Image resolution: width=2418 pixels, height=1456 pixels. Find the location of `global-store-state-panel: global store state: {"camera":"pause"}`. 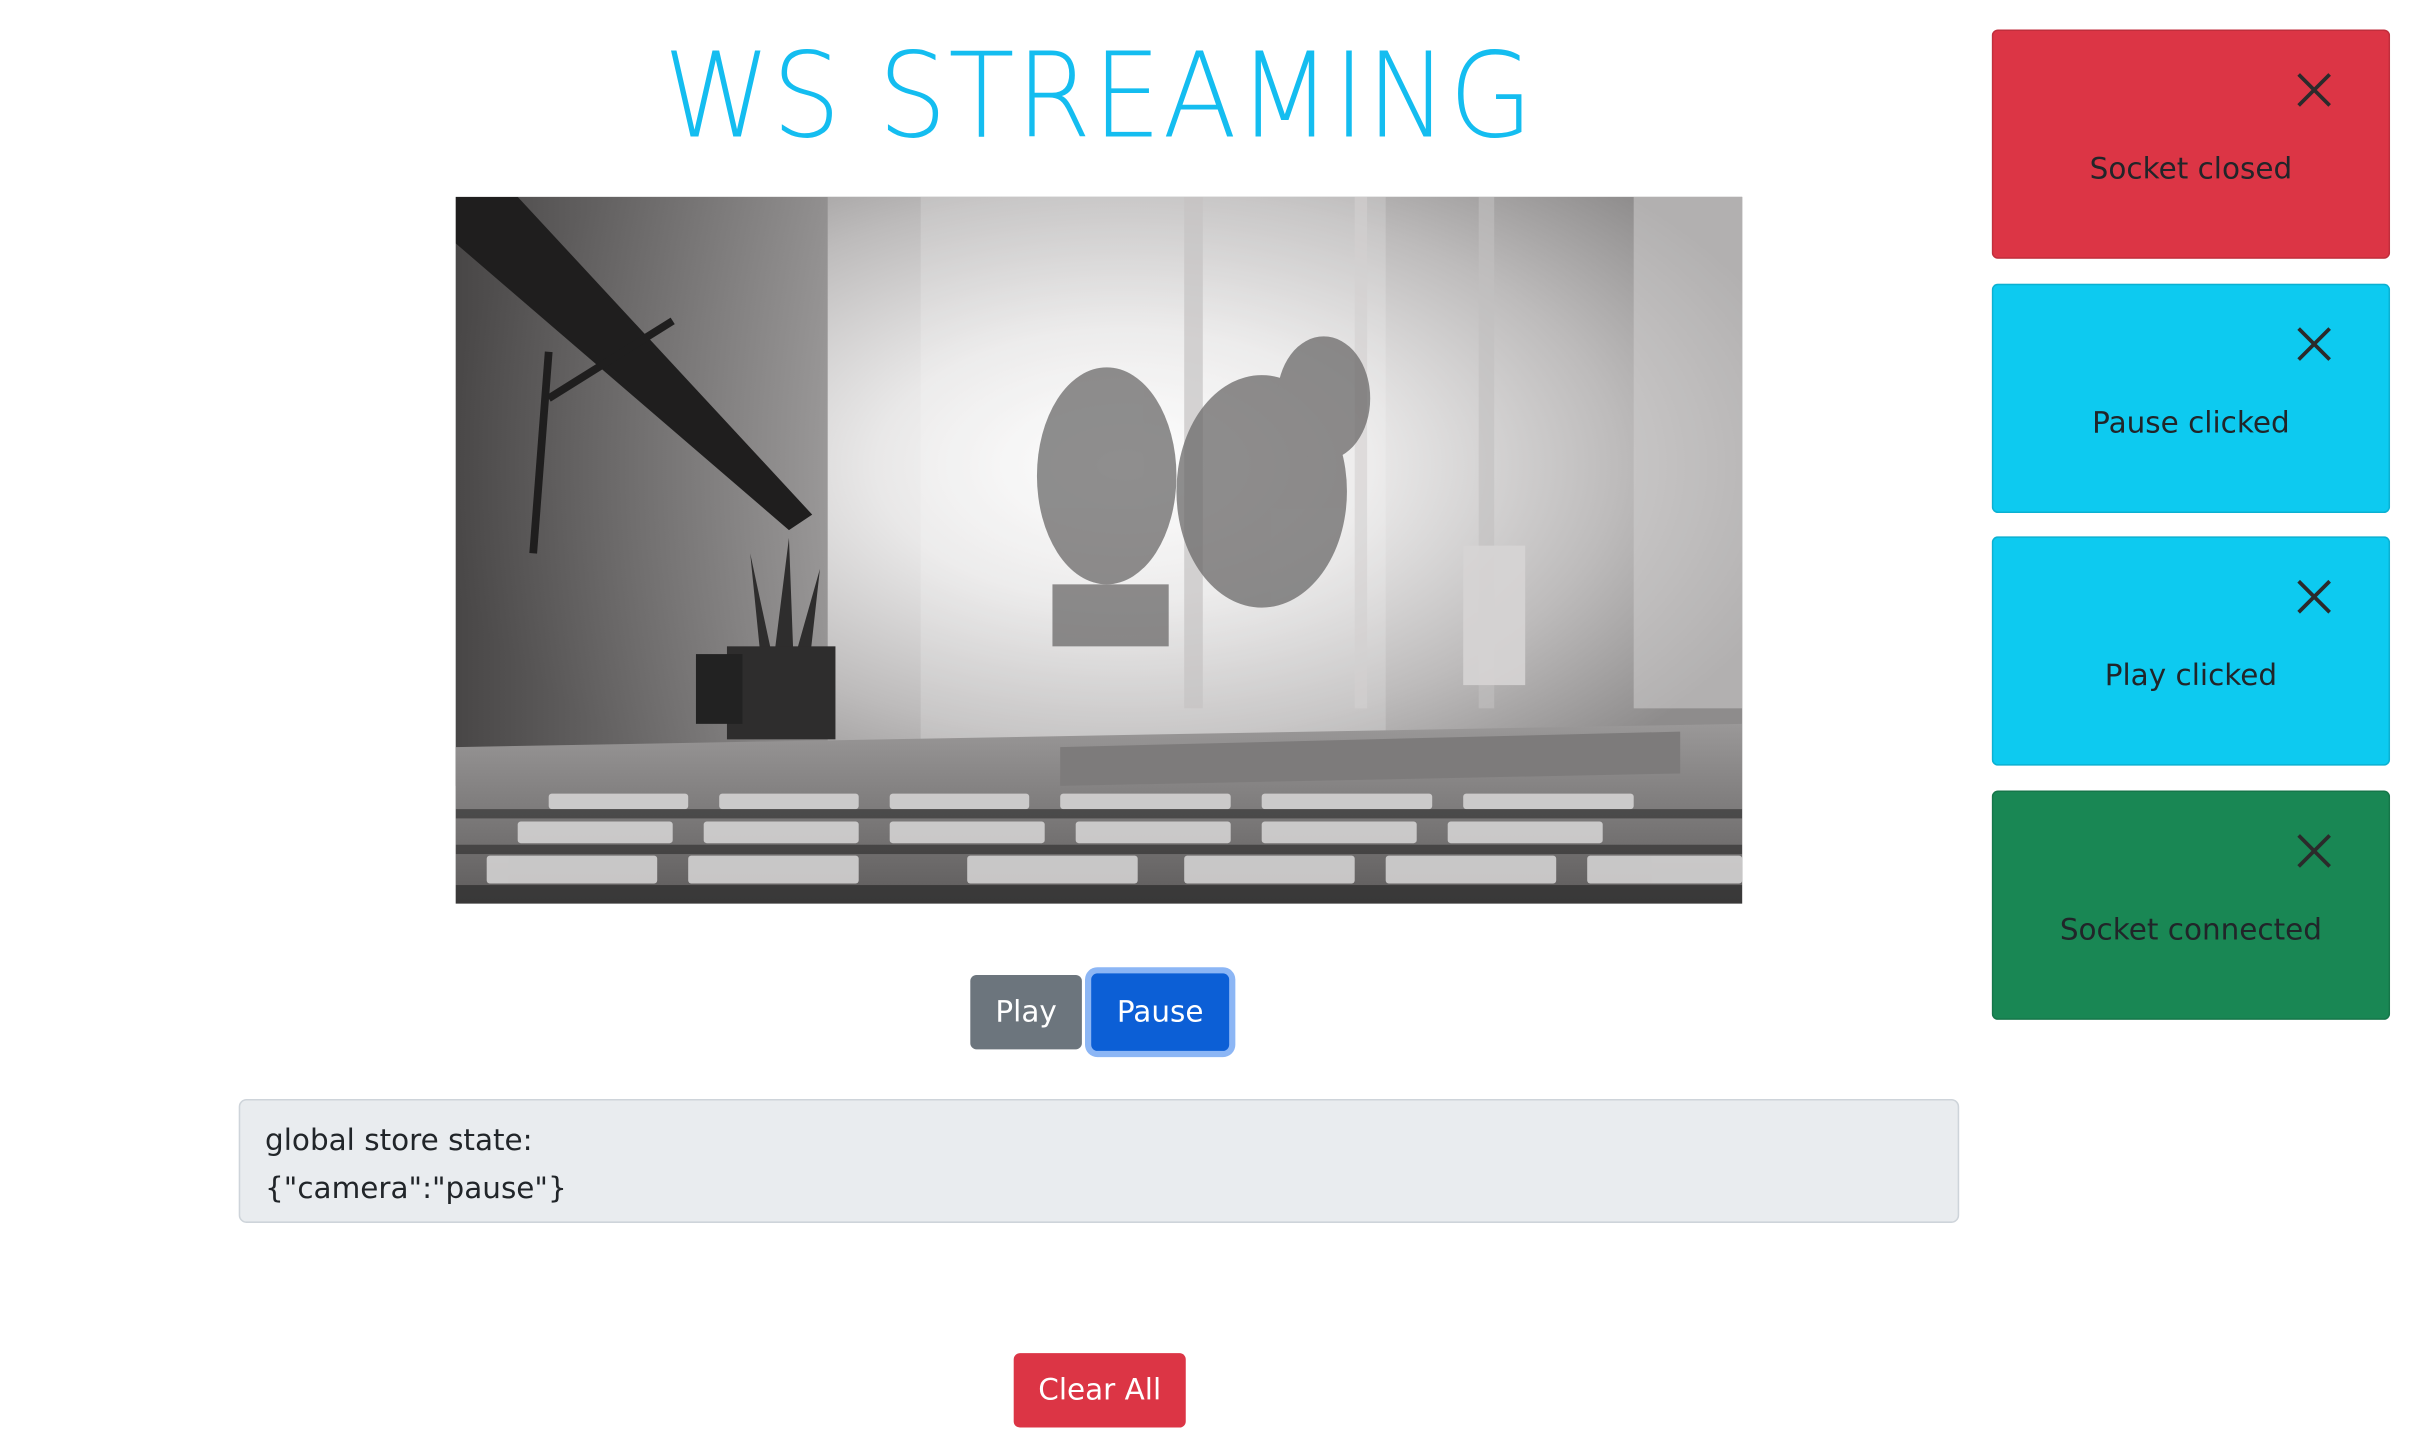

global-store-state-panel: global store state: {"camera":"pause"} is located at coordinates (1099, 1160).